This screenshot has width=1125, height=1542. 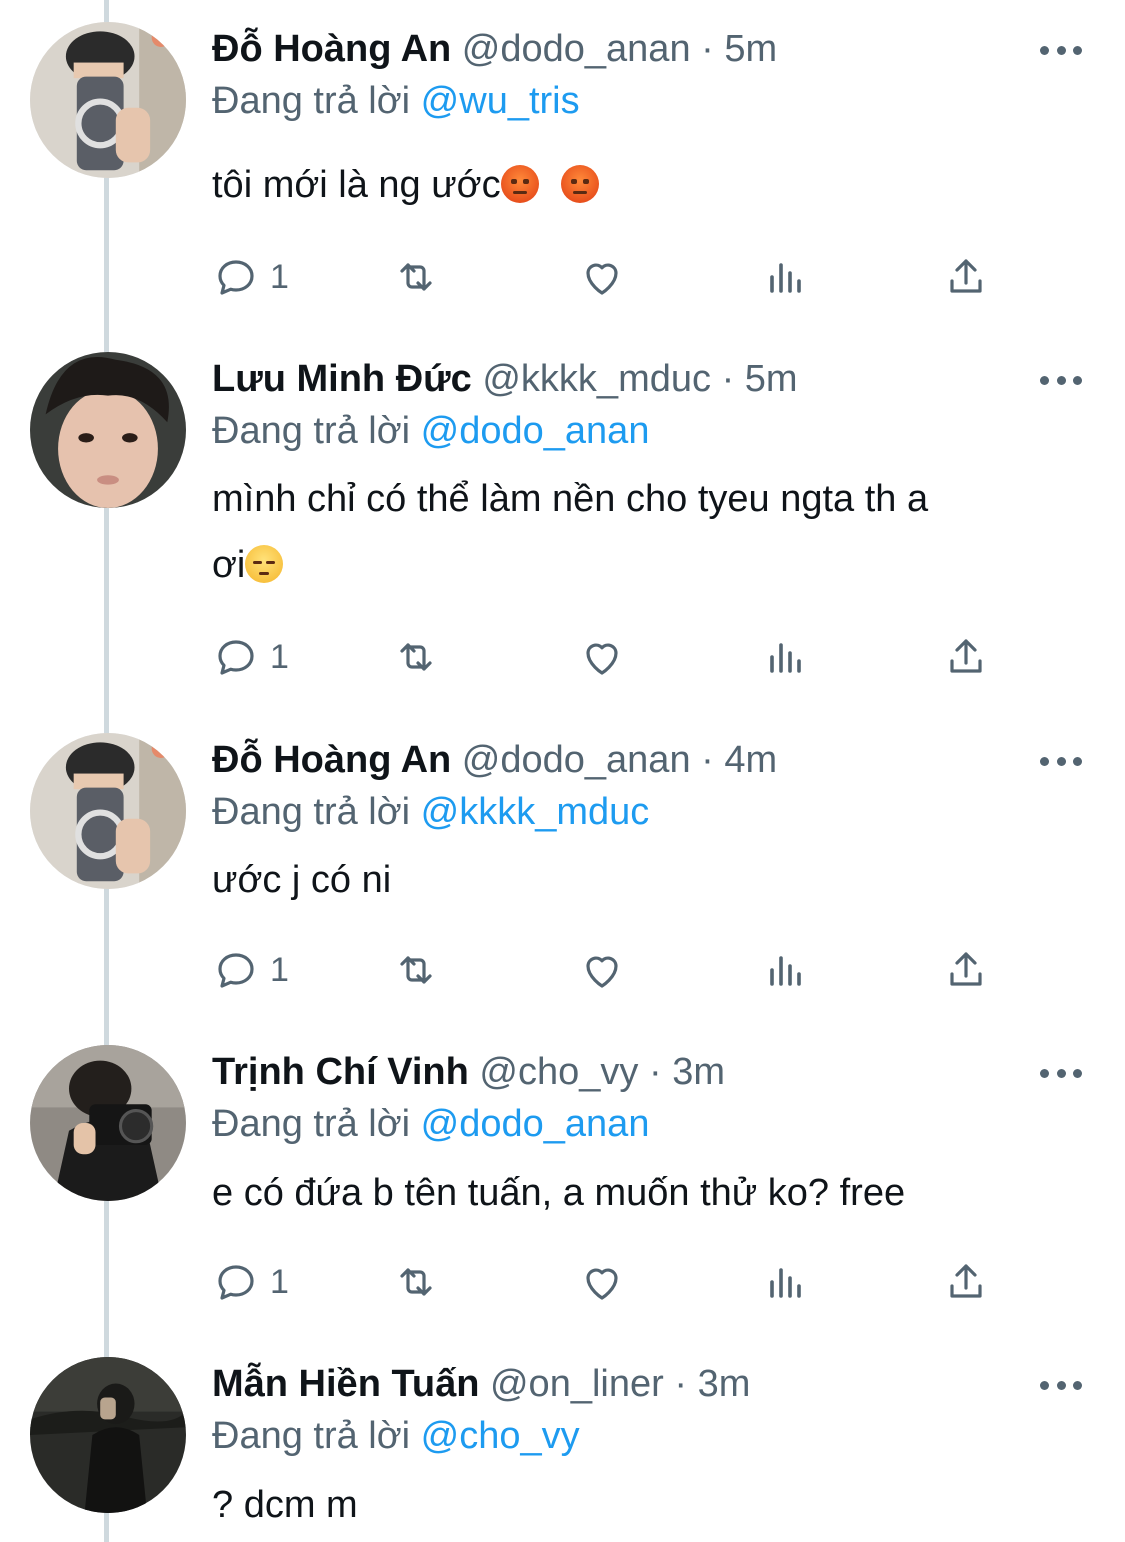 What do you see at coordinates (302, 880) in the screenshot?
I see `tweet-text: ước j có ni` at bounding box center [302, 880].